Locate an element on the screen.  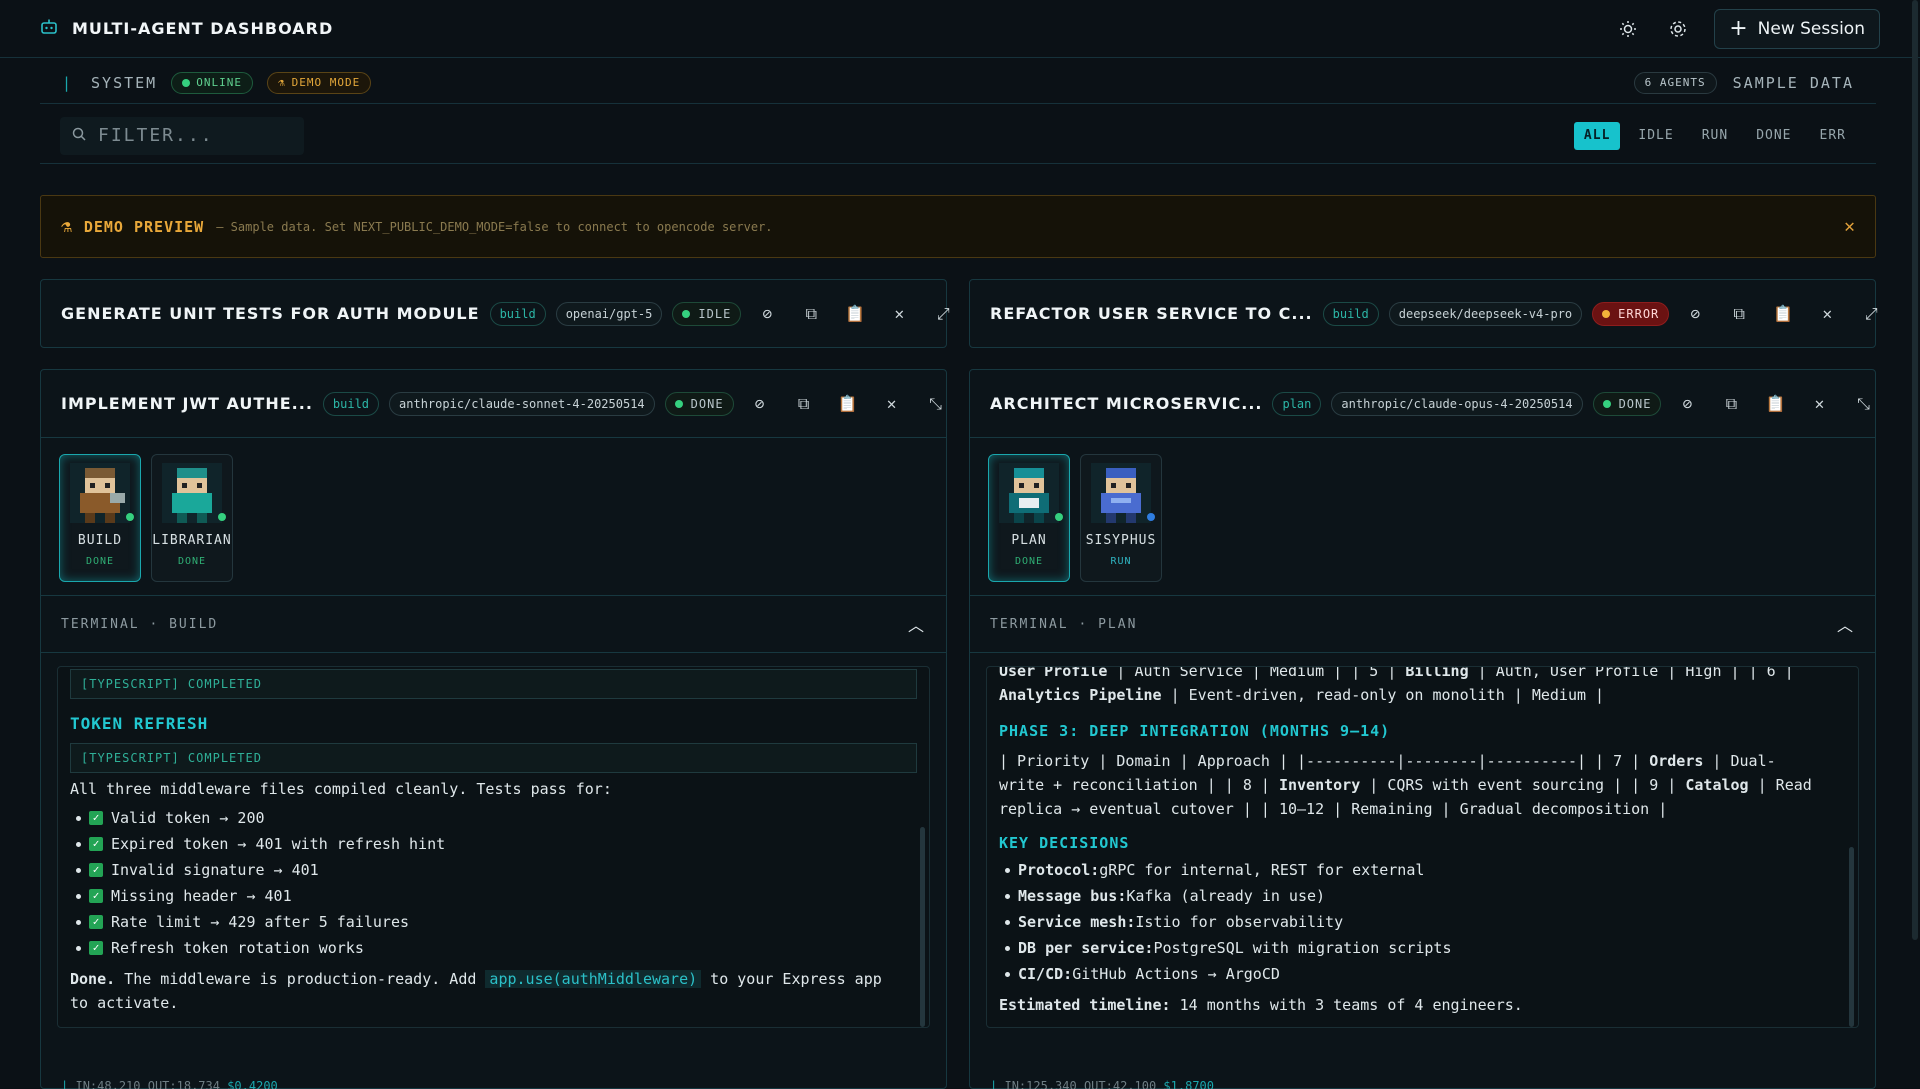
table-text: | Read is located at coordinates (1780, 785).